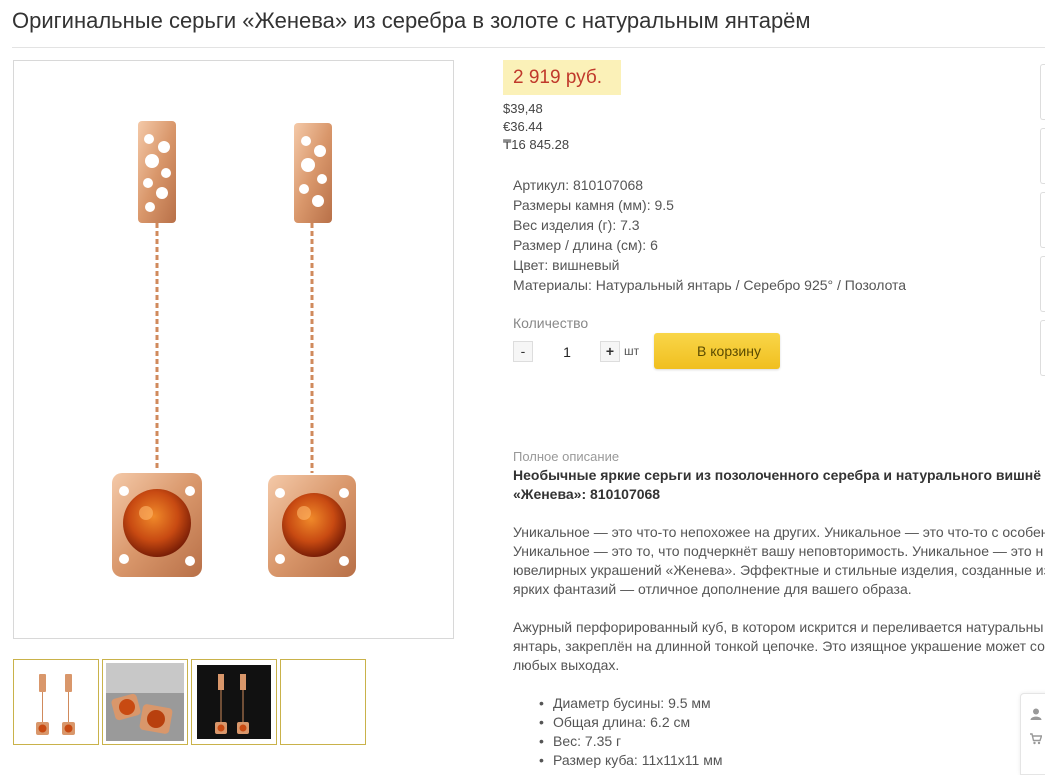 The image size is (1045, 775). I want to click on spec-label: Цвет:, so click(531, 265).